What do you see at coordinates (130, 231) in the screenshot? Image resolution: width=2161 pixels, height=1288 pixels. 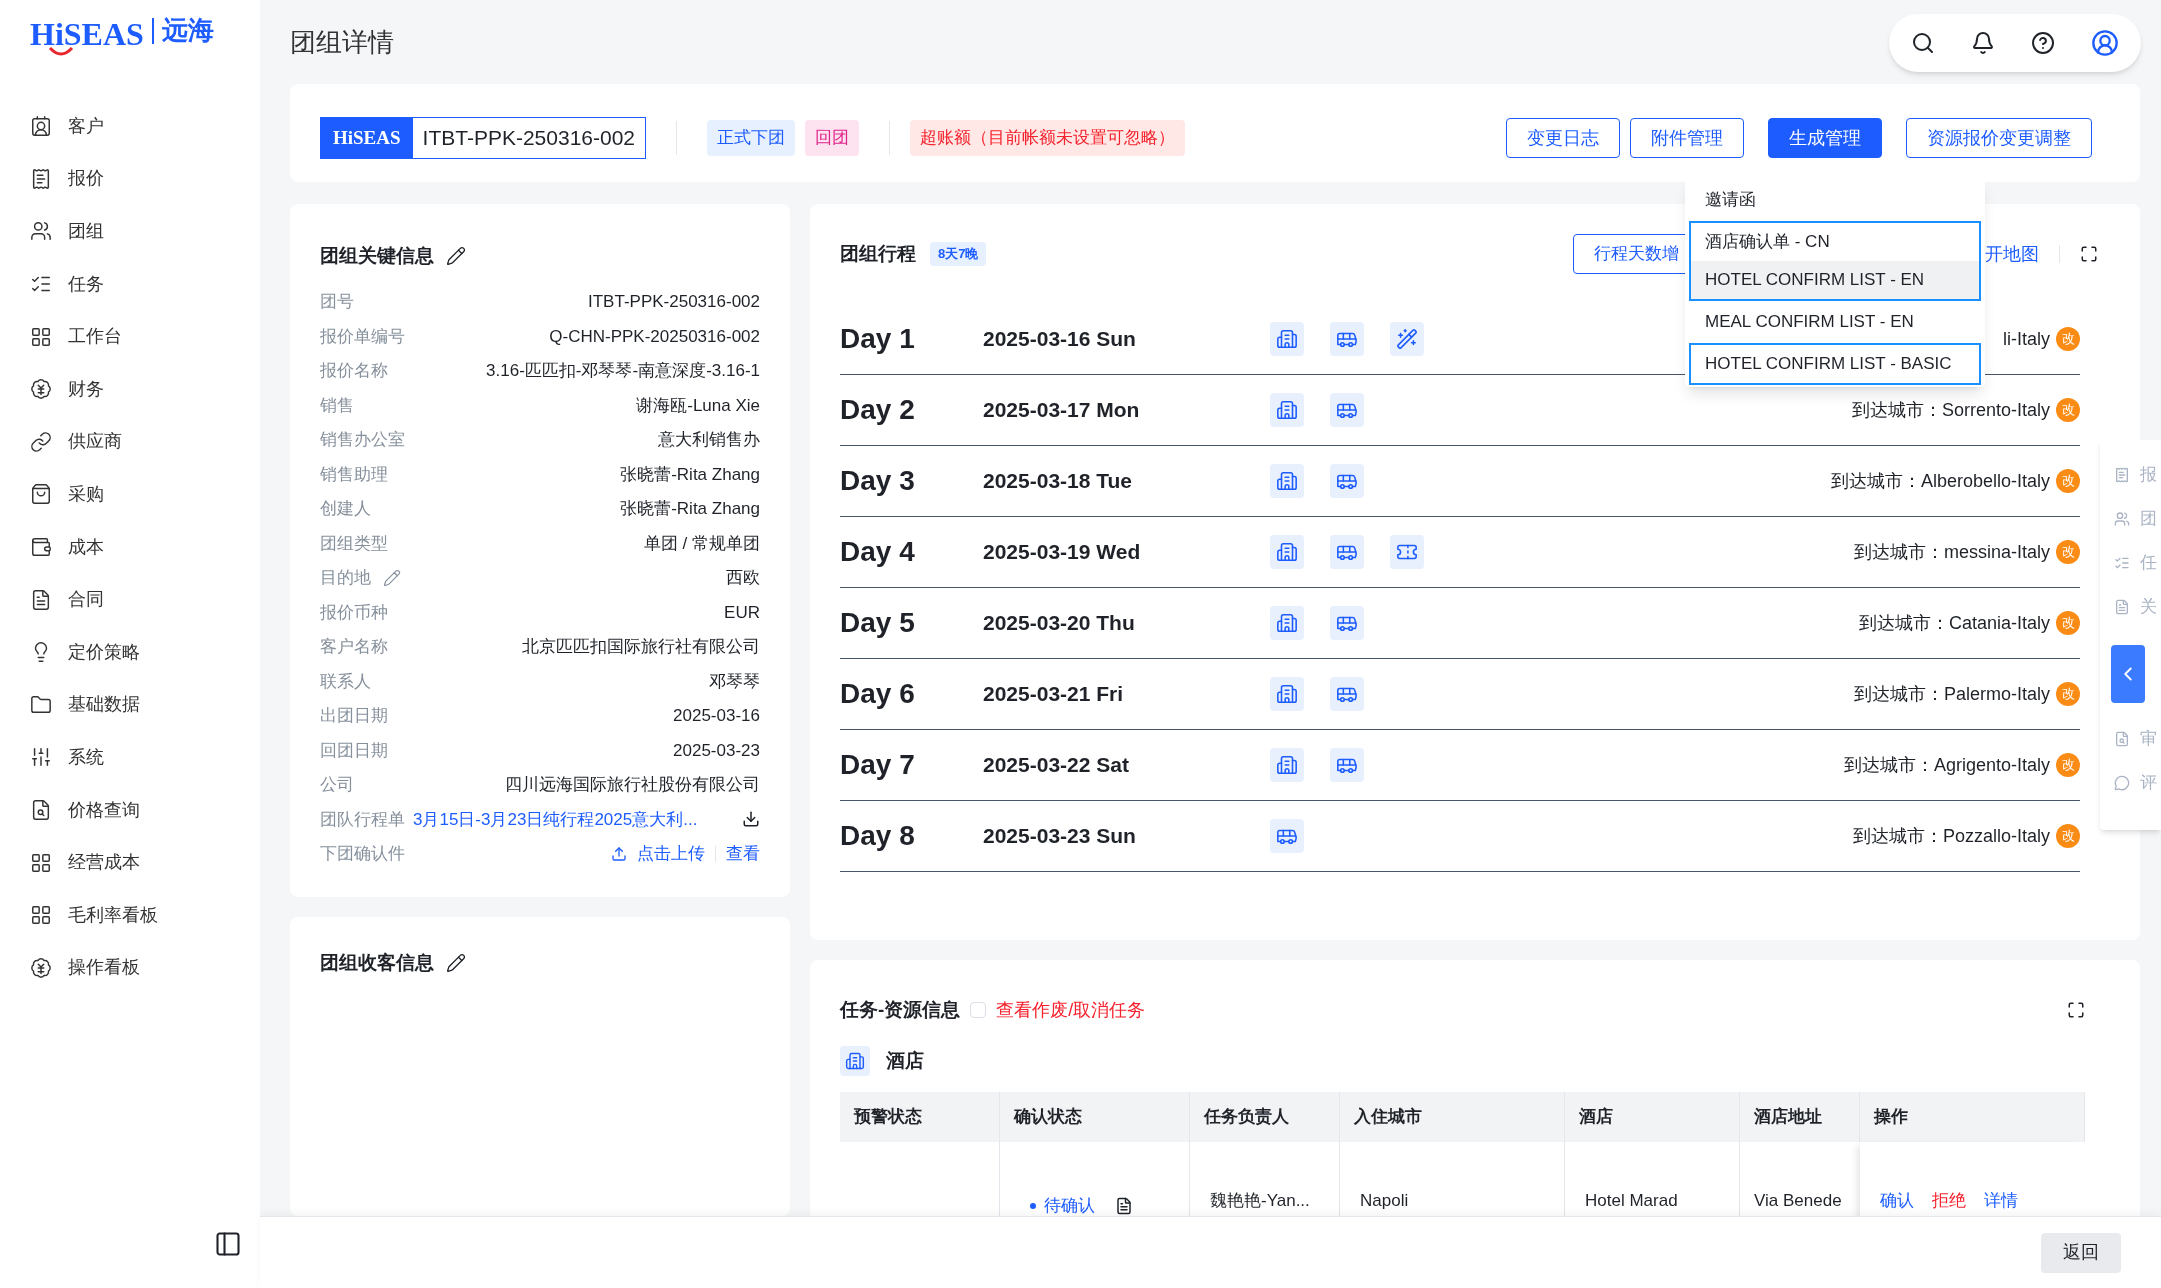 I see `sidebar-item: 团组` at bounding box center [130, 231].